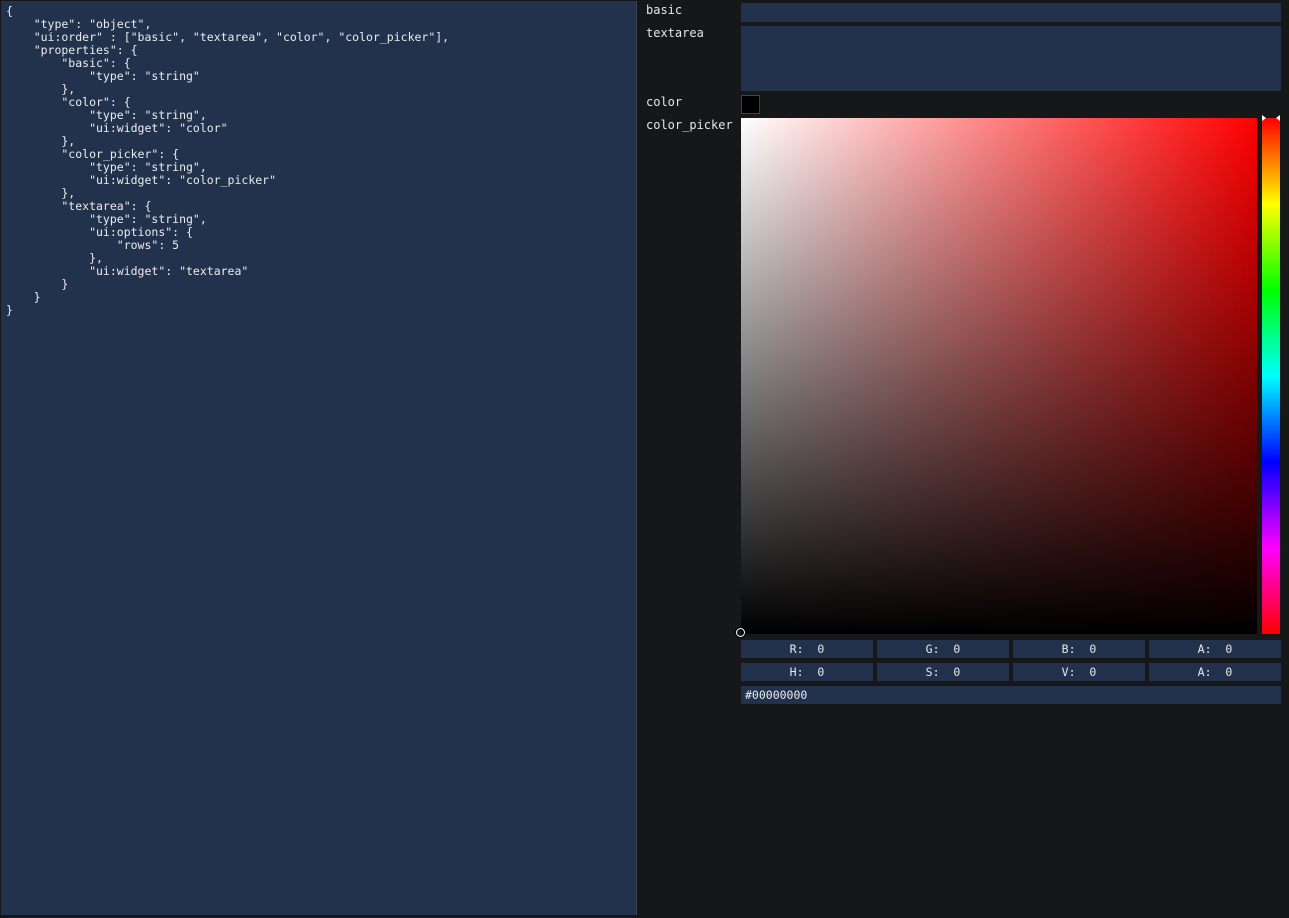 The width and height of the screenshot is (1289, 918). I want to click on alpha-channel-label: A:, so click(1204, 649).